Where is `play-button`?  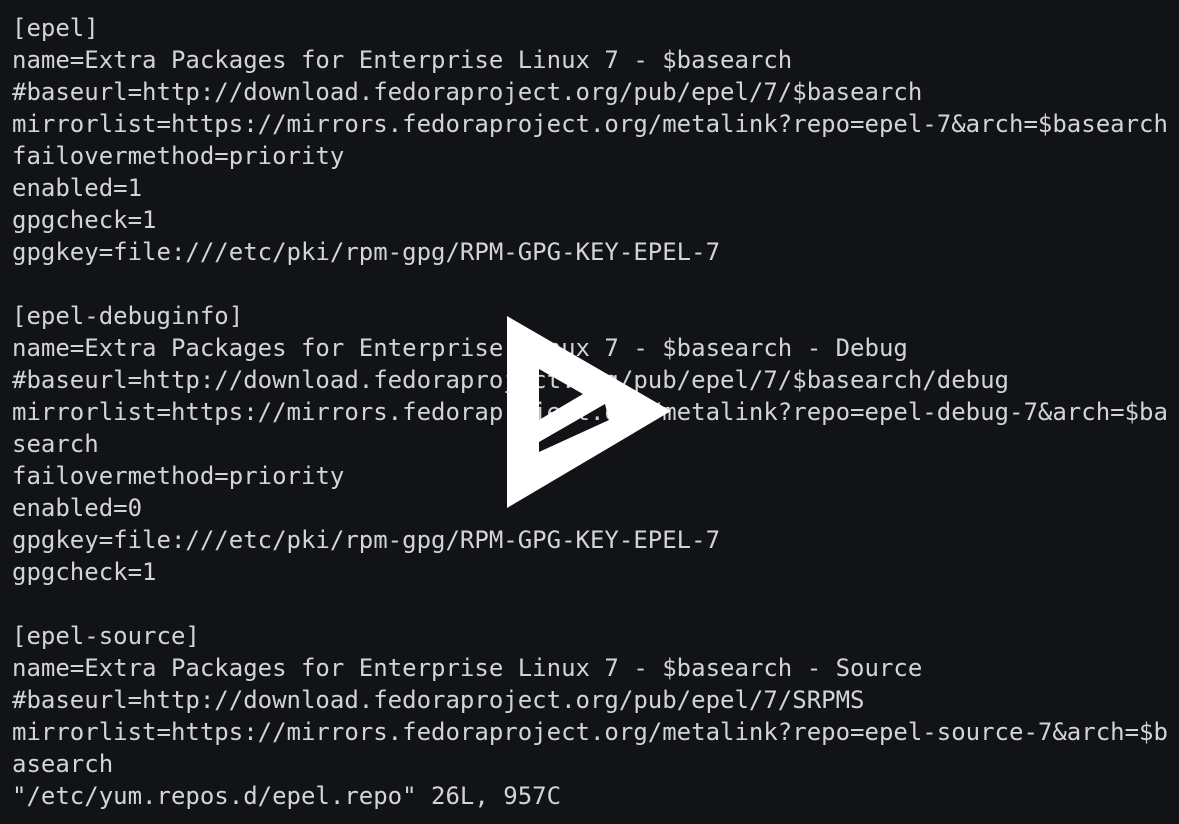
play-button is located at coordinates (590, 413).